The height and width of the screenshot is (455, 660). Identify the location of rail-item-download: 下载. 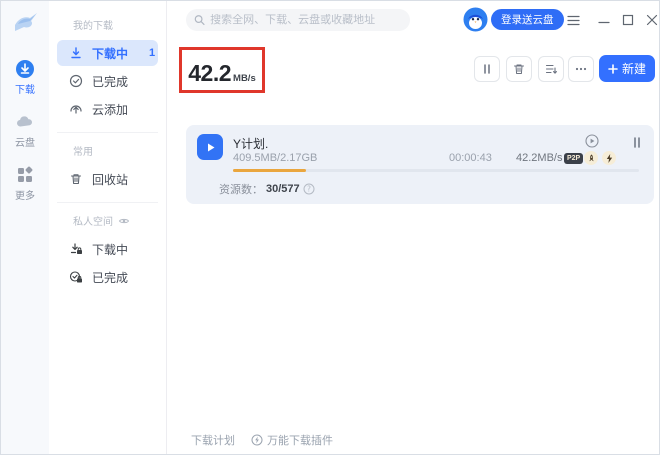
(25, 77).